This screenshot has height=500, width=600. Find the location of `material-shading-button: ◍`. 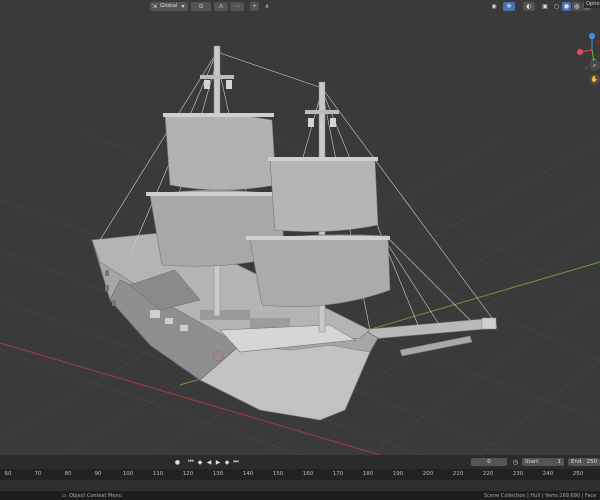

material-shading-button: ◍ is located at coordinates (576, 6).